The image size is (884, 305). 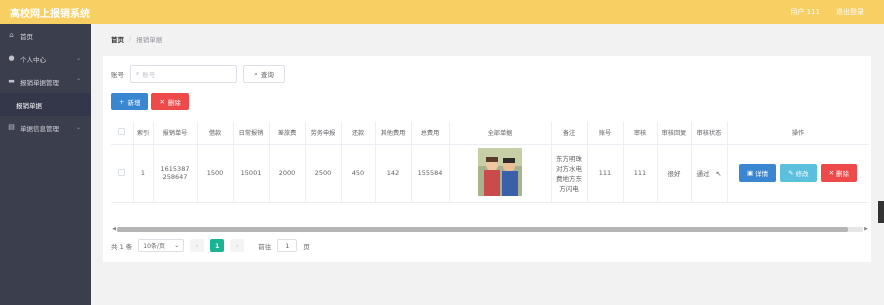 I want to click on column-header: 账号, so click(x=605, y=133).